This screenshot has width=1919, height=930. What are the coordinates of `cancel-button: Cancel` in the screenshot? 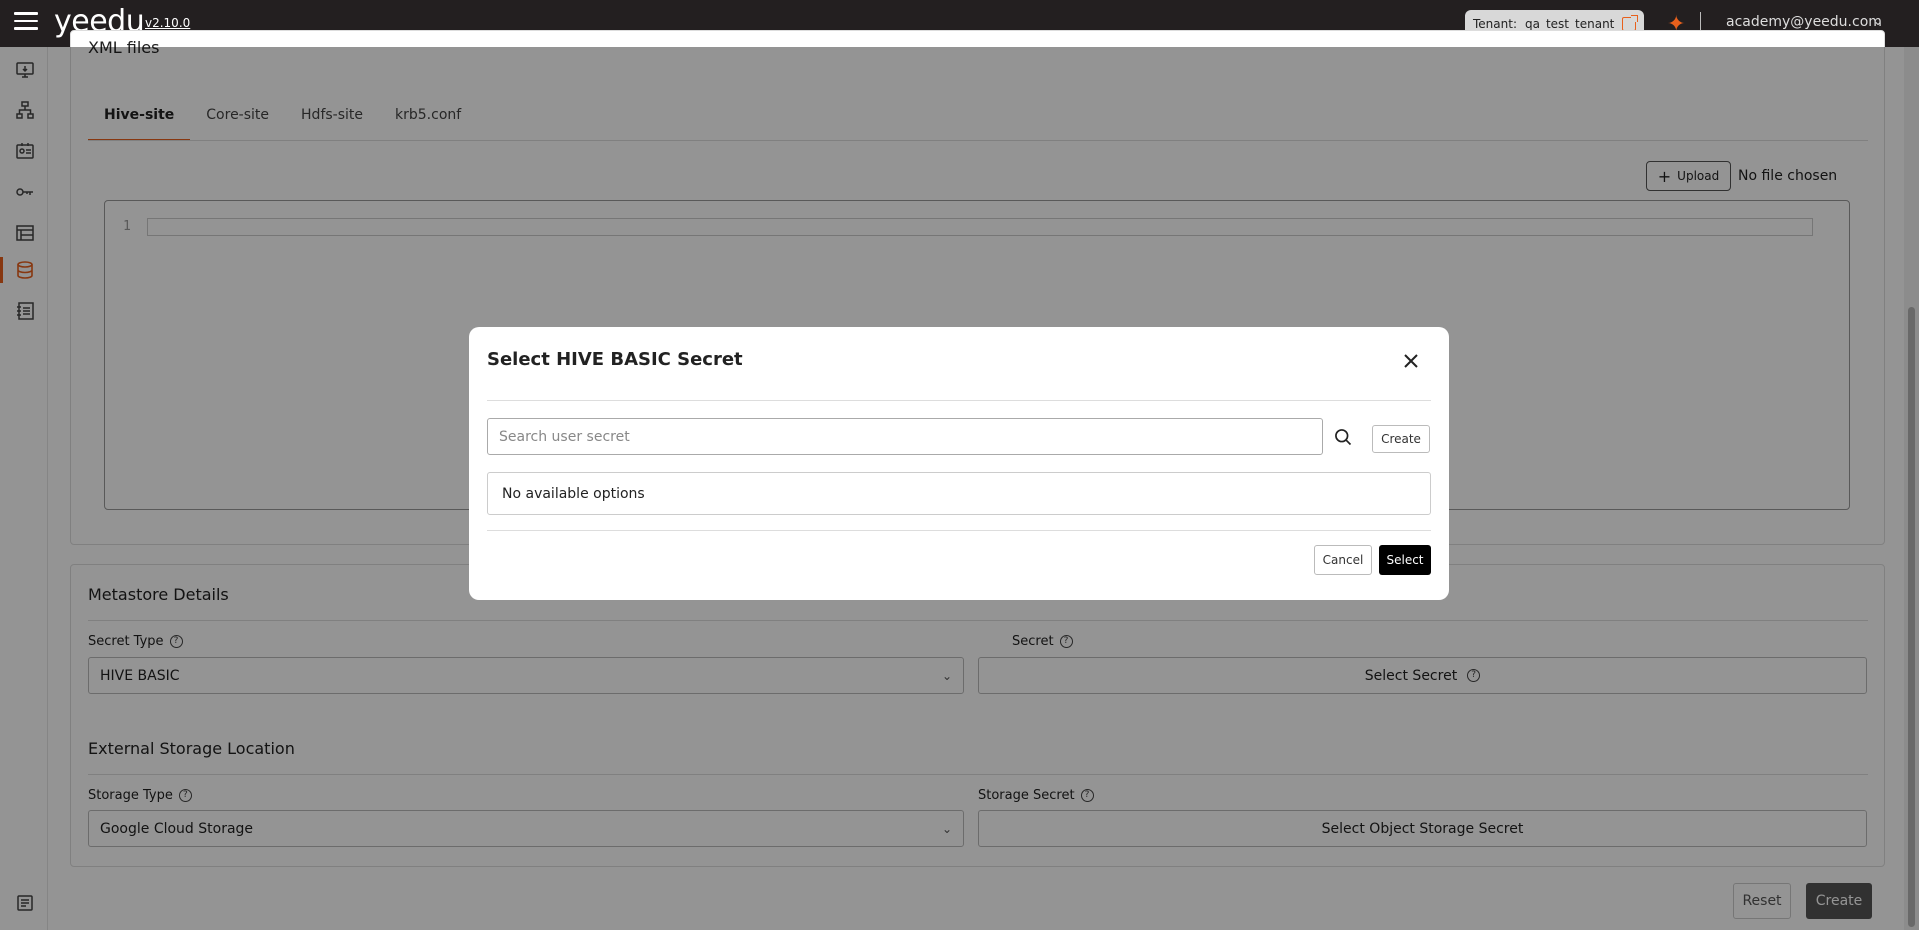 It's located at (1343, 560).